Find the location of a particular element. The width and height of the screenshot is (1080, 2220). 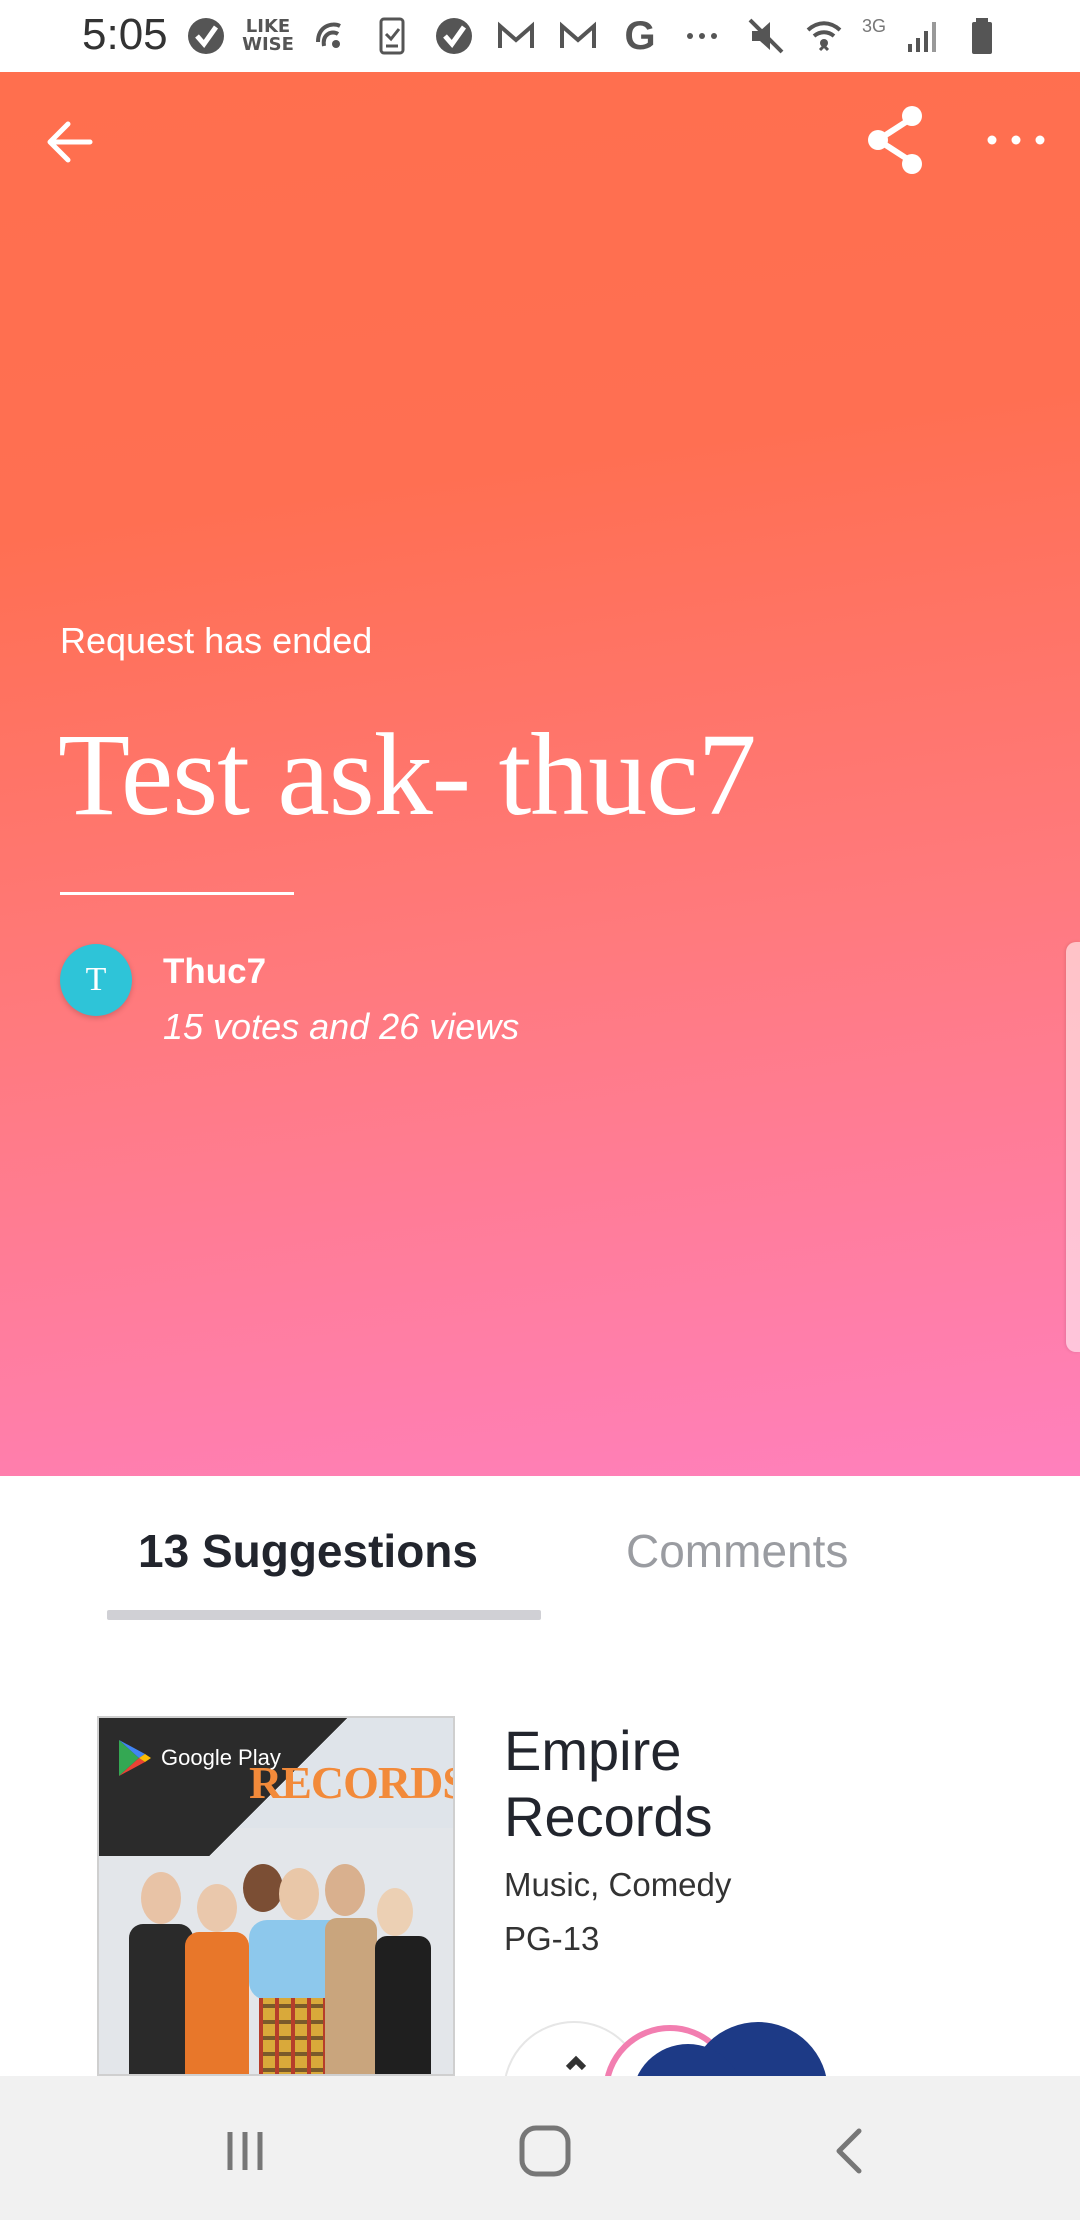

recents-button is located at coordinates (245, 2151).